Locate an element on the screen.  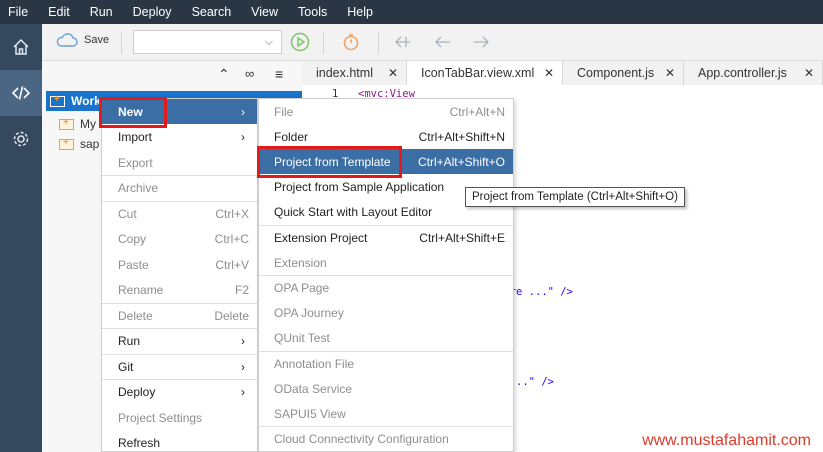
submenu-item-shortcut: Ctrl+Alt+Shift+O is located at coordinates (461, 161).